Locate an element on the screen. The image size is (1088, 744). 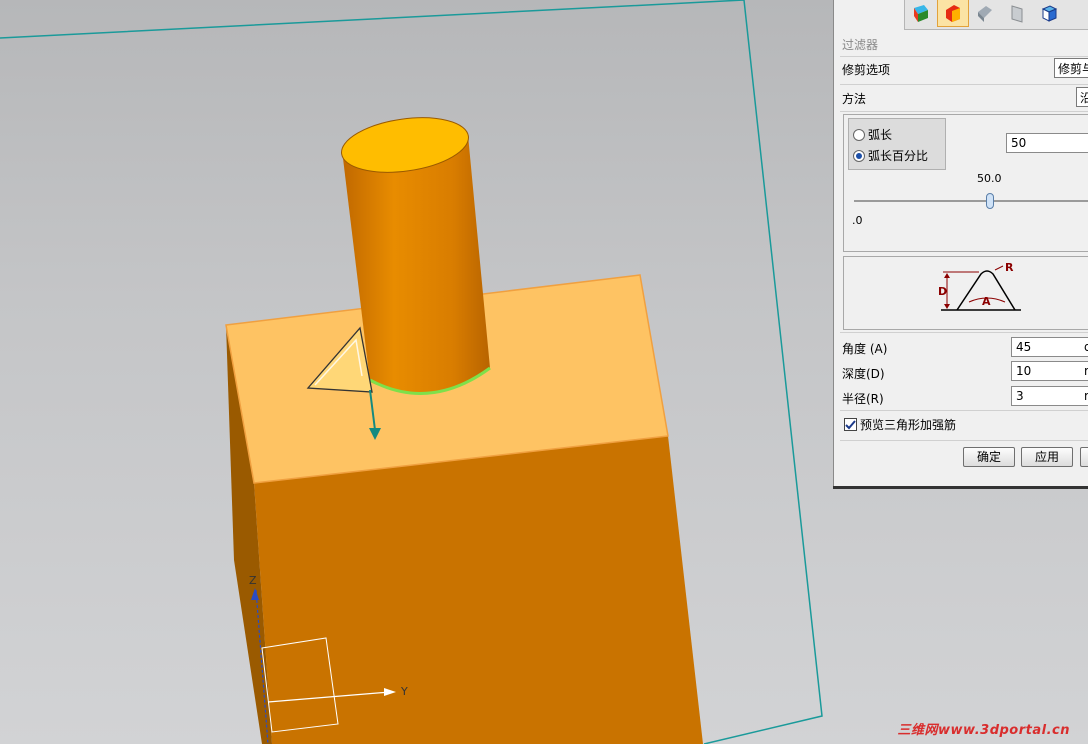
z-axis-label: Z is located at coordinates (253, 580).